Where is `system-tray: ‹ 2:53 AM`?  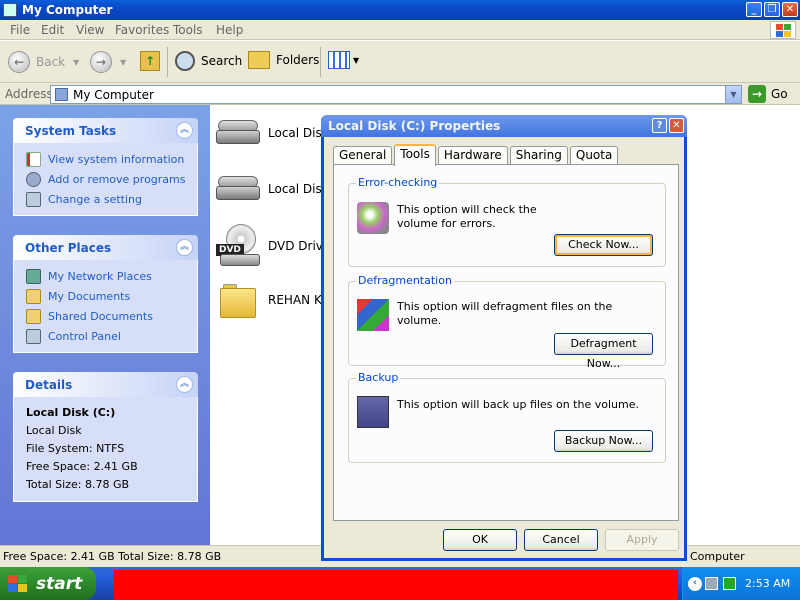 system-tray: ‹ 2:53 AM is located at coordinates (741, 583).